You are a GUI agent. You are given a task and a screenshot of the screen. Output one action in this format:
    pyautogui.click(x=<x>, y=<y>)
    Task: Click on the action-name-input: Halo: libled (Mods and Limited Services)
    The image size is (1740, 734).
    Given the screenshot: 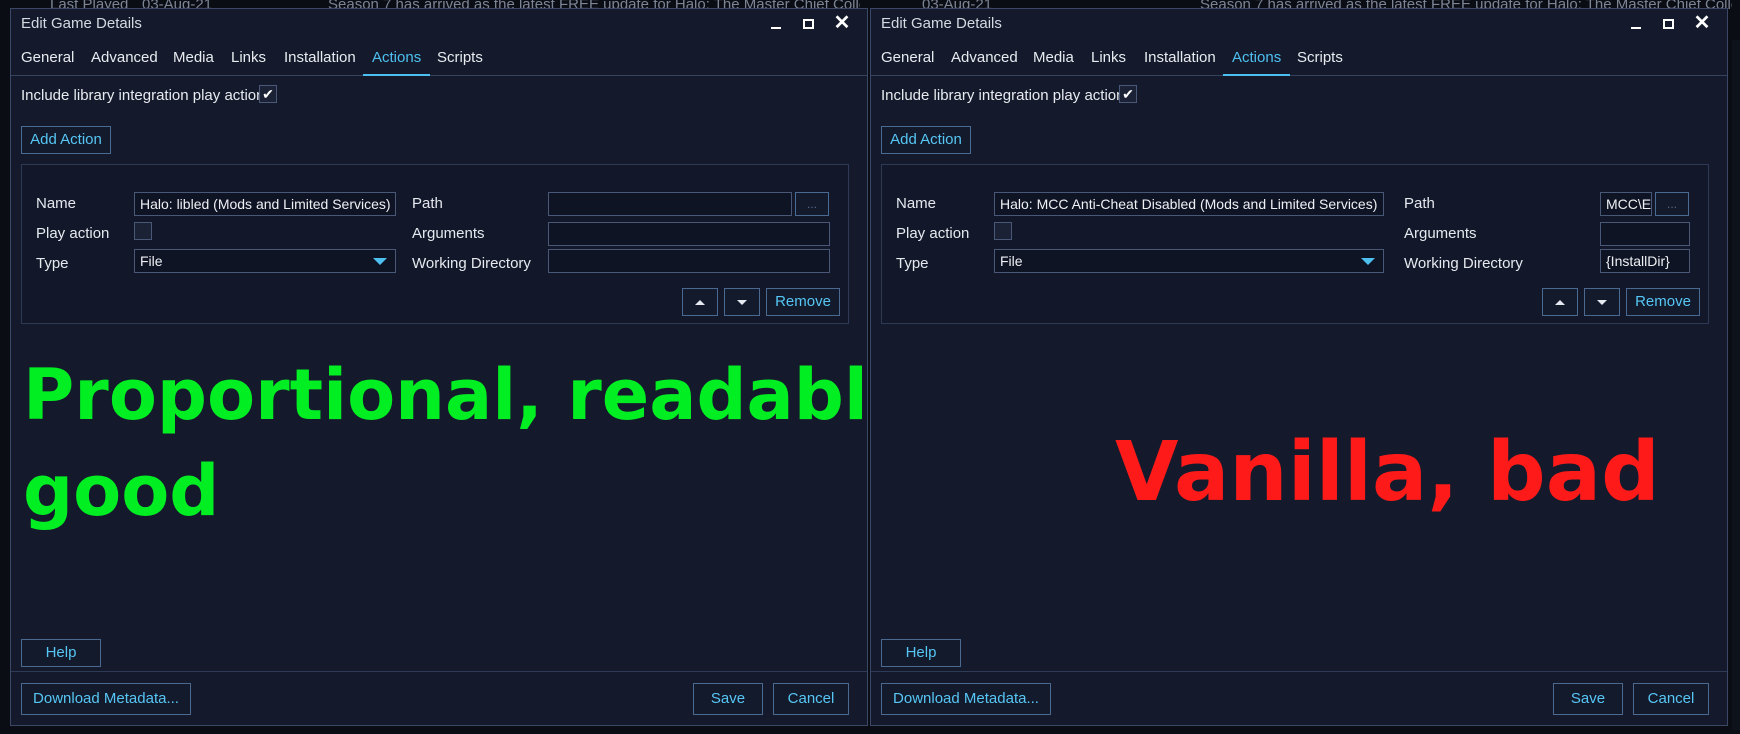 What is the action you would take?
    pyautogui.click(x=265, y=204)
    